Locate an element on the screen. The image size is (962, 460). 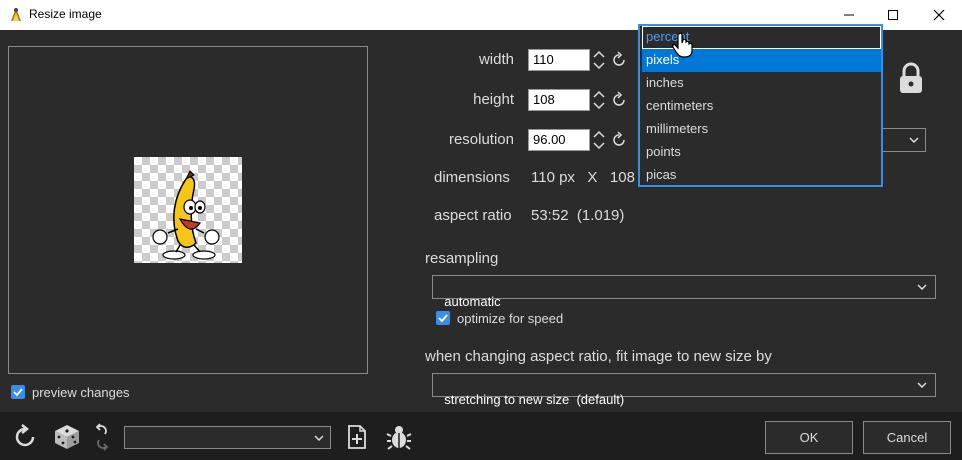
new-preset-icon is located at coordinates (357, 437).